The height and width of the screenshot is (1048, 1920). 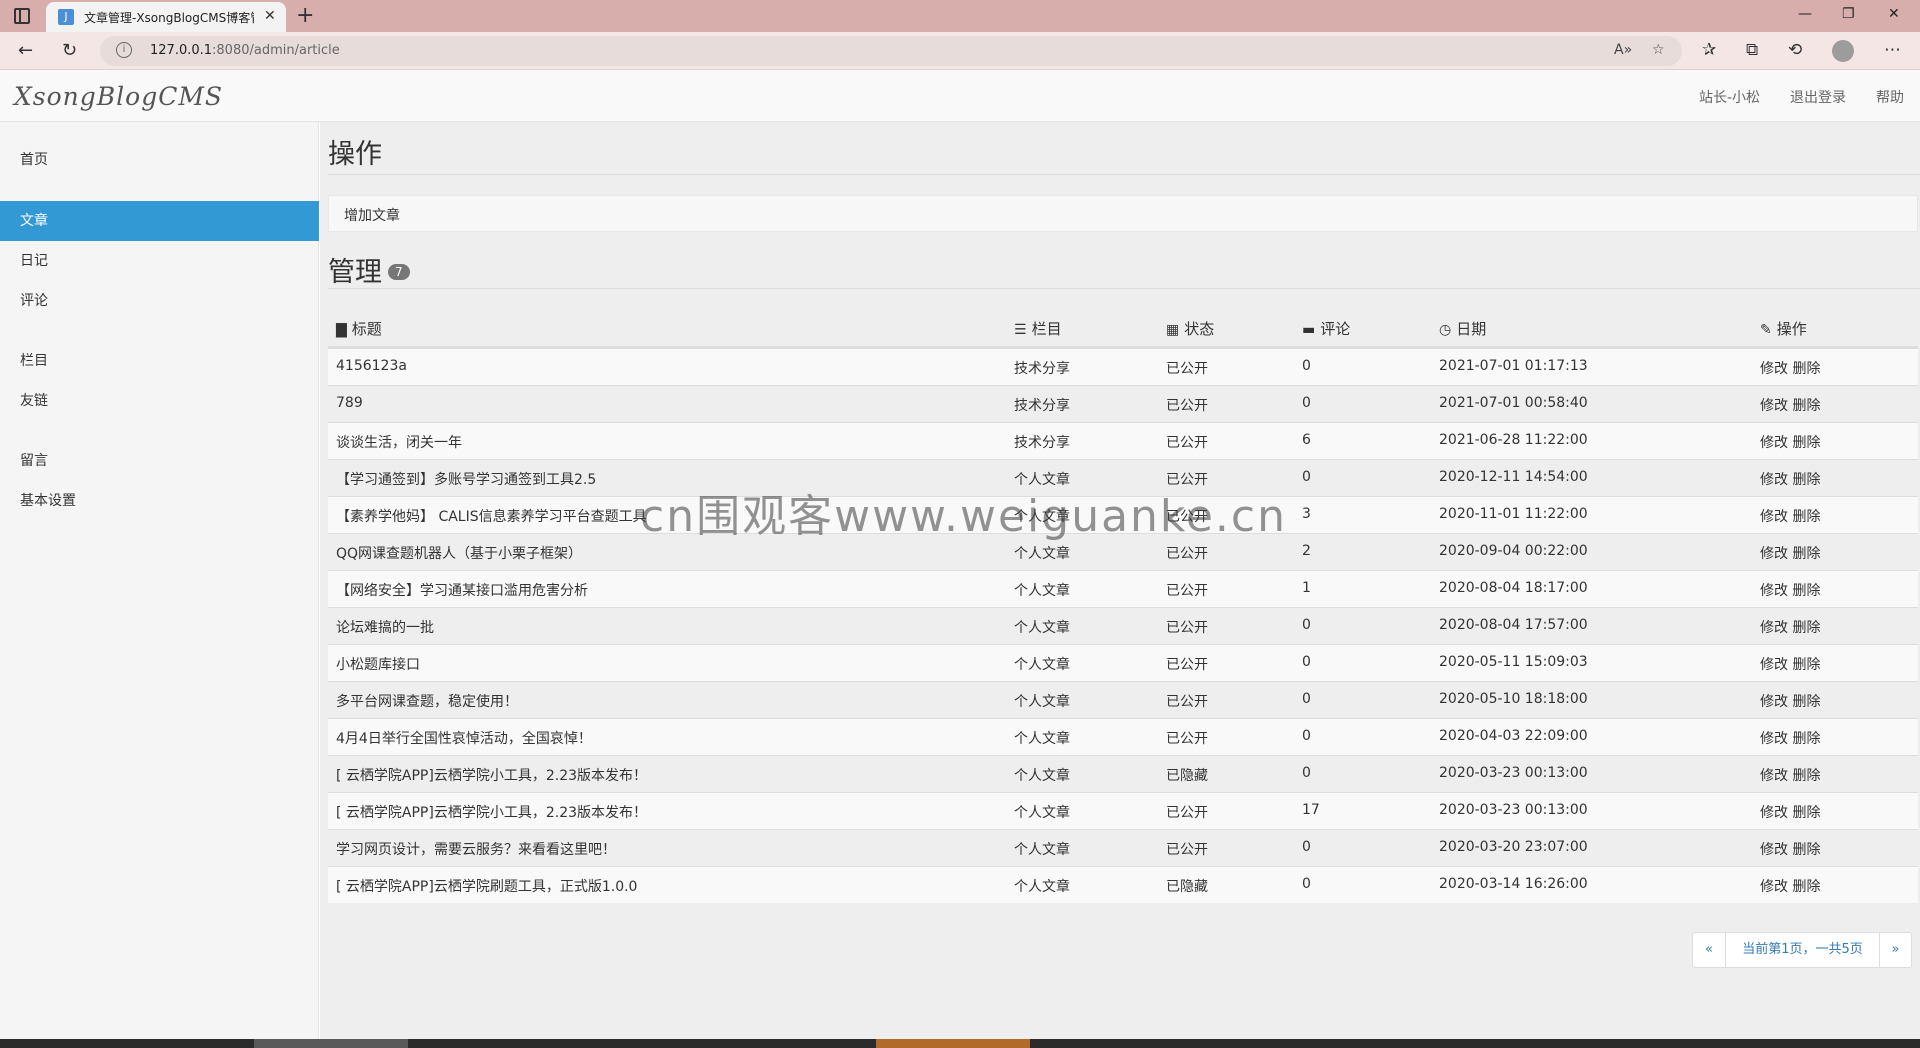 I want to click on cell-title: 谈谈生活，闭关一年, so click(x=399, y=442).